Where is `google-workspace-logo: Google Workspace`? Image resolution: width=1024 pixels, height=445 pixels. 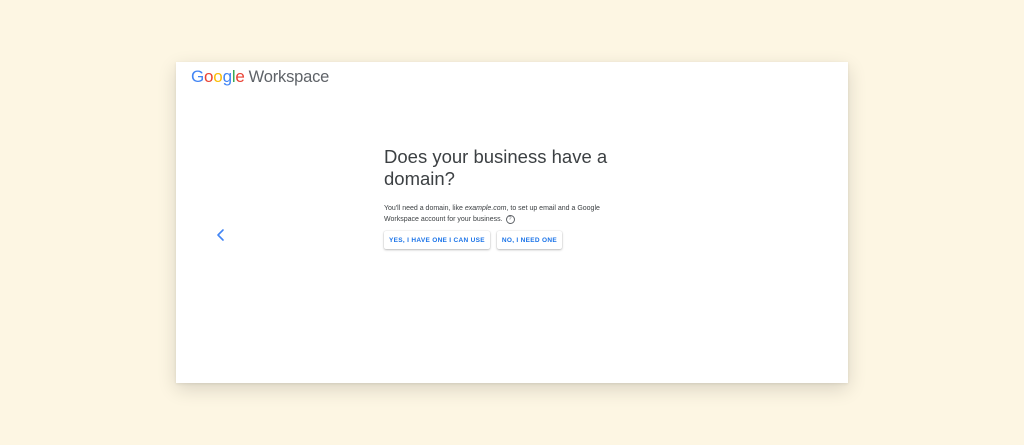
google-workspace-logo: Google Workspace is located at coordinates (260, 77).